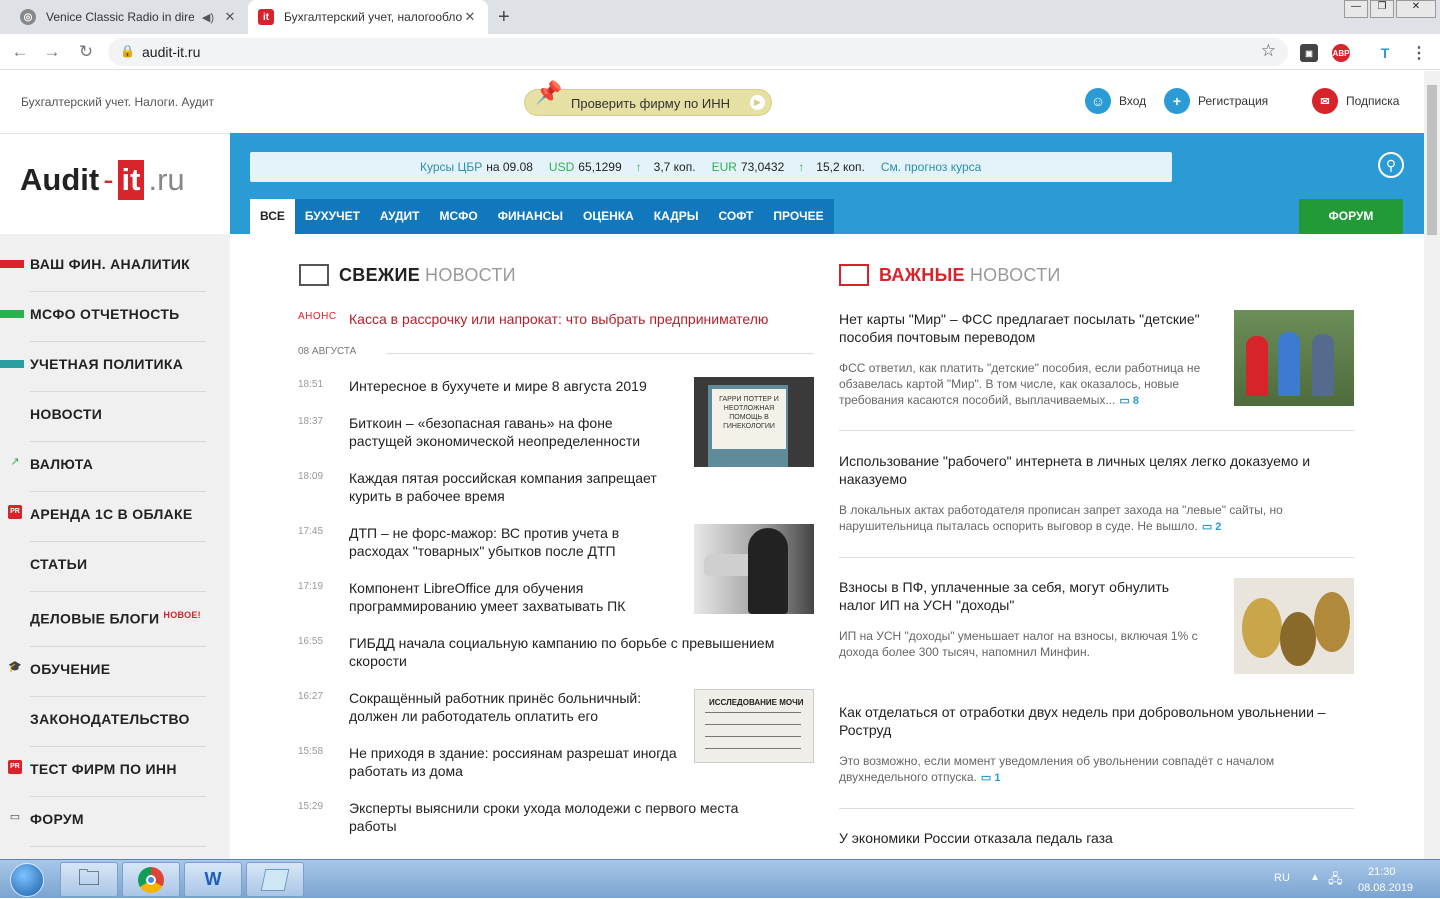  I want to click on bookmark-star-icon: ☆, so click(1268, 51).